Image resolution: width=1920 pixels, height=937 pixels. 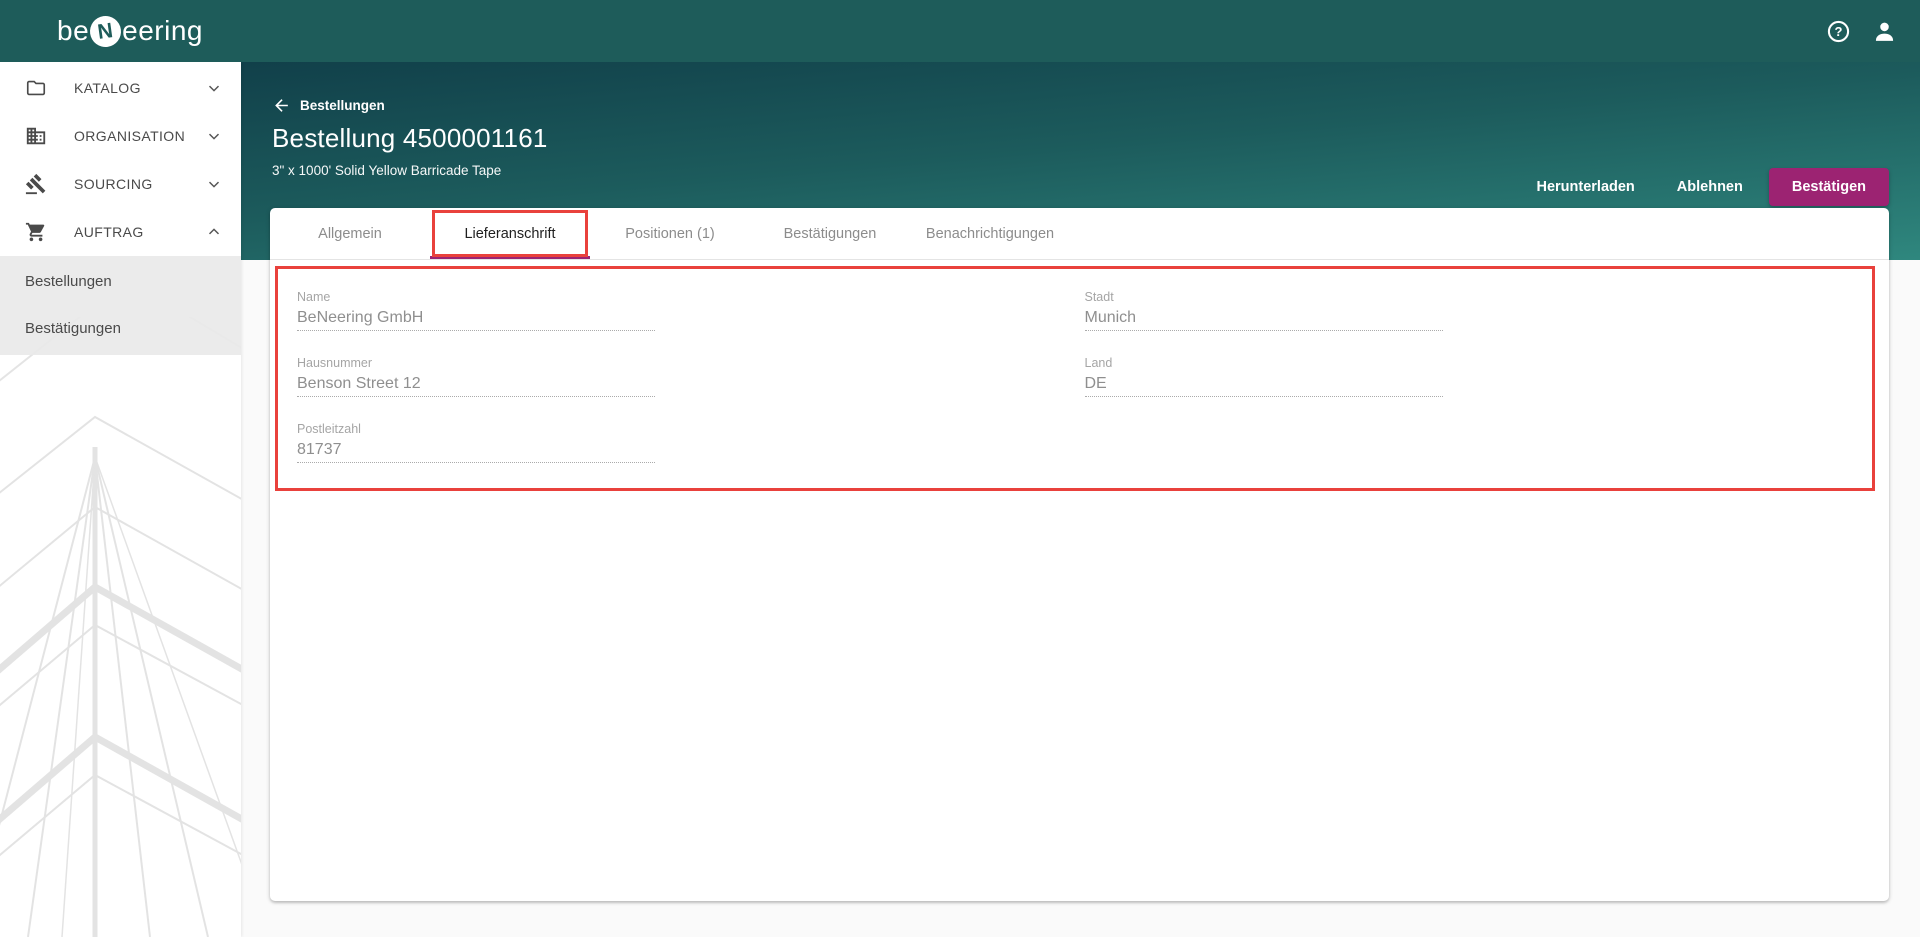 What do you see at coordinates (990, 233) in the screenshot?
I see `tab-benachrichtigungen: Benachrichtigungen` at bounding box center [990, 233].